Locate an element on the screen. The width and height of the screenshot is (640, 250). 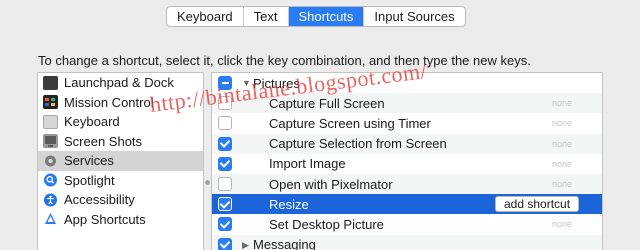
category-label: Services is located at coordinates (89, 161).